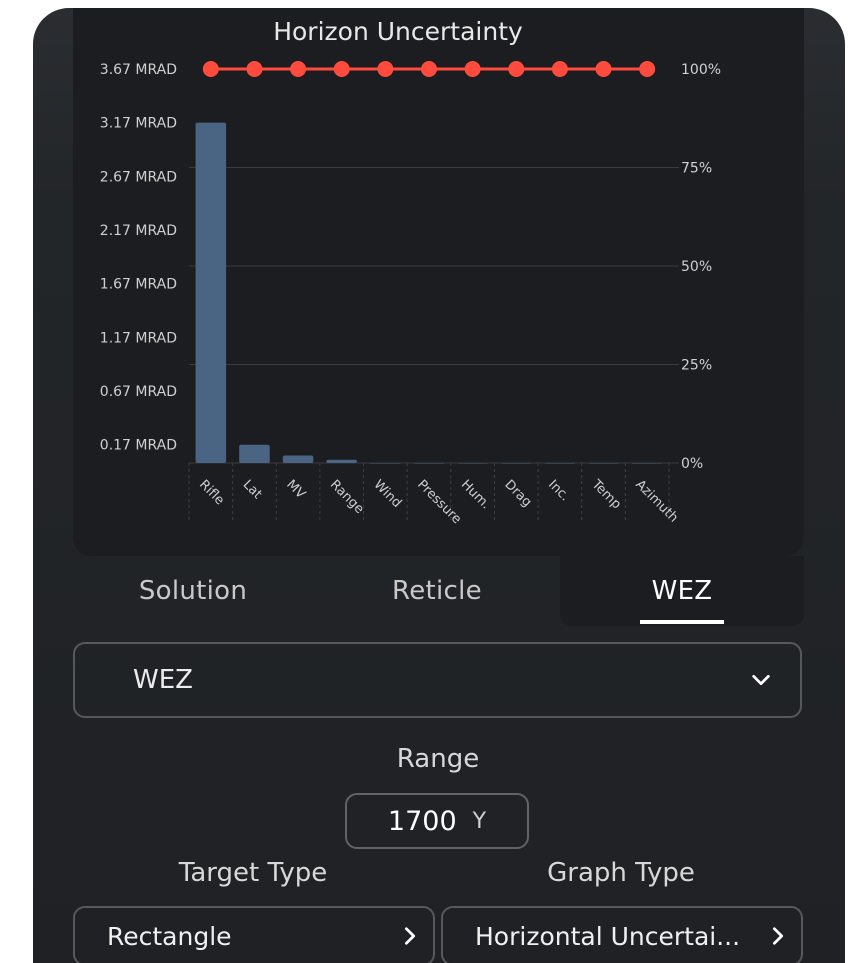  Describe the element at coordinates (347, 497) in the screenshot. I see `x-tick-label: Range` at that location.